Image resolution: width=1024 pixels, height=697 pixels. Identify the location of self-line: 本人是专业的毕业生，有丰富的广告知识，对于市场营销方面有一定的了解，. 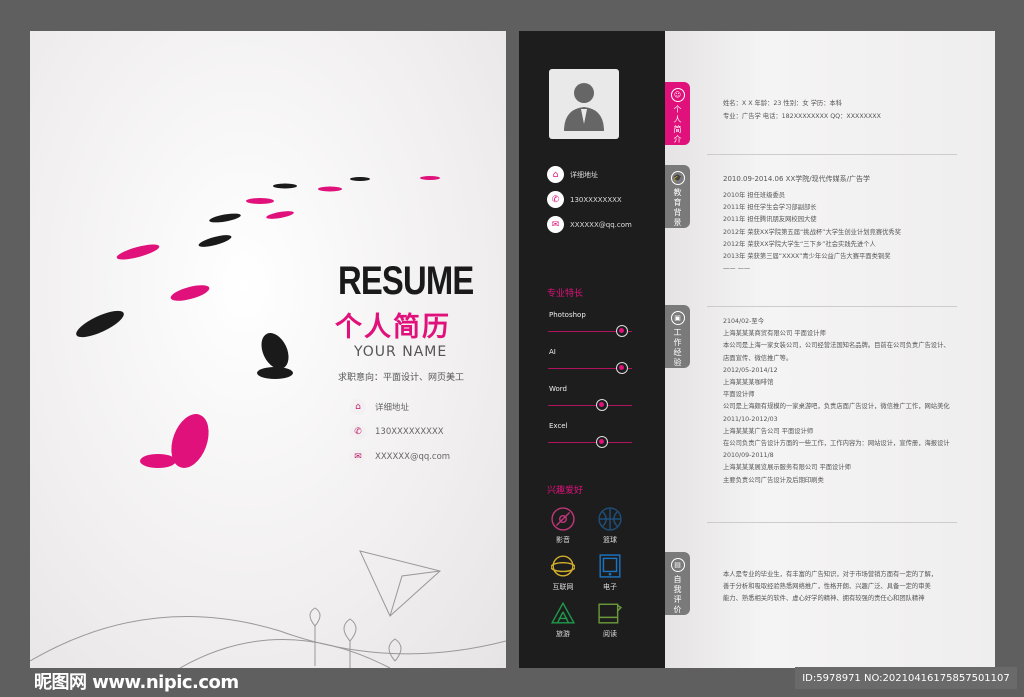
(830, 574).